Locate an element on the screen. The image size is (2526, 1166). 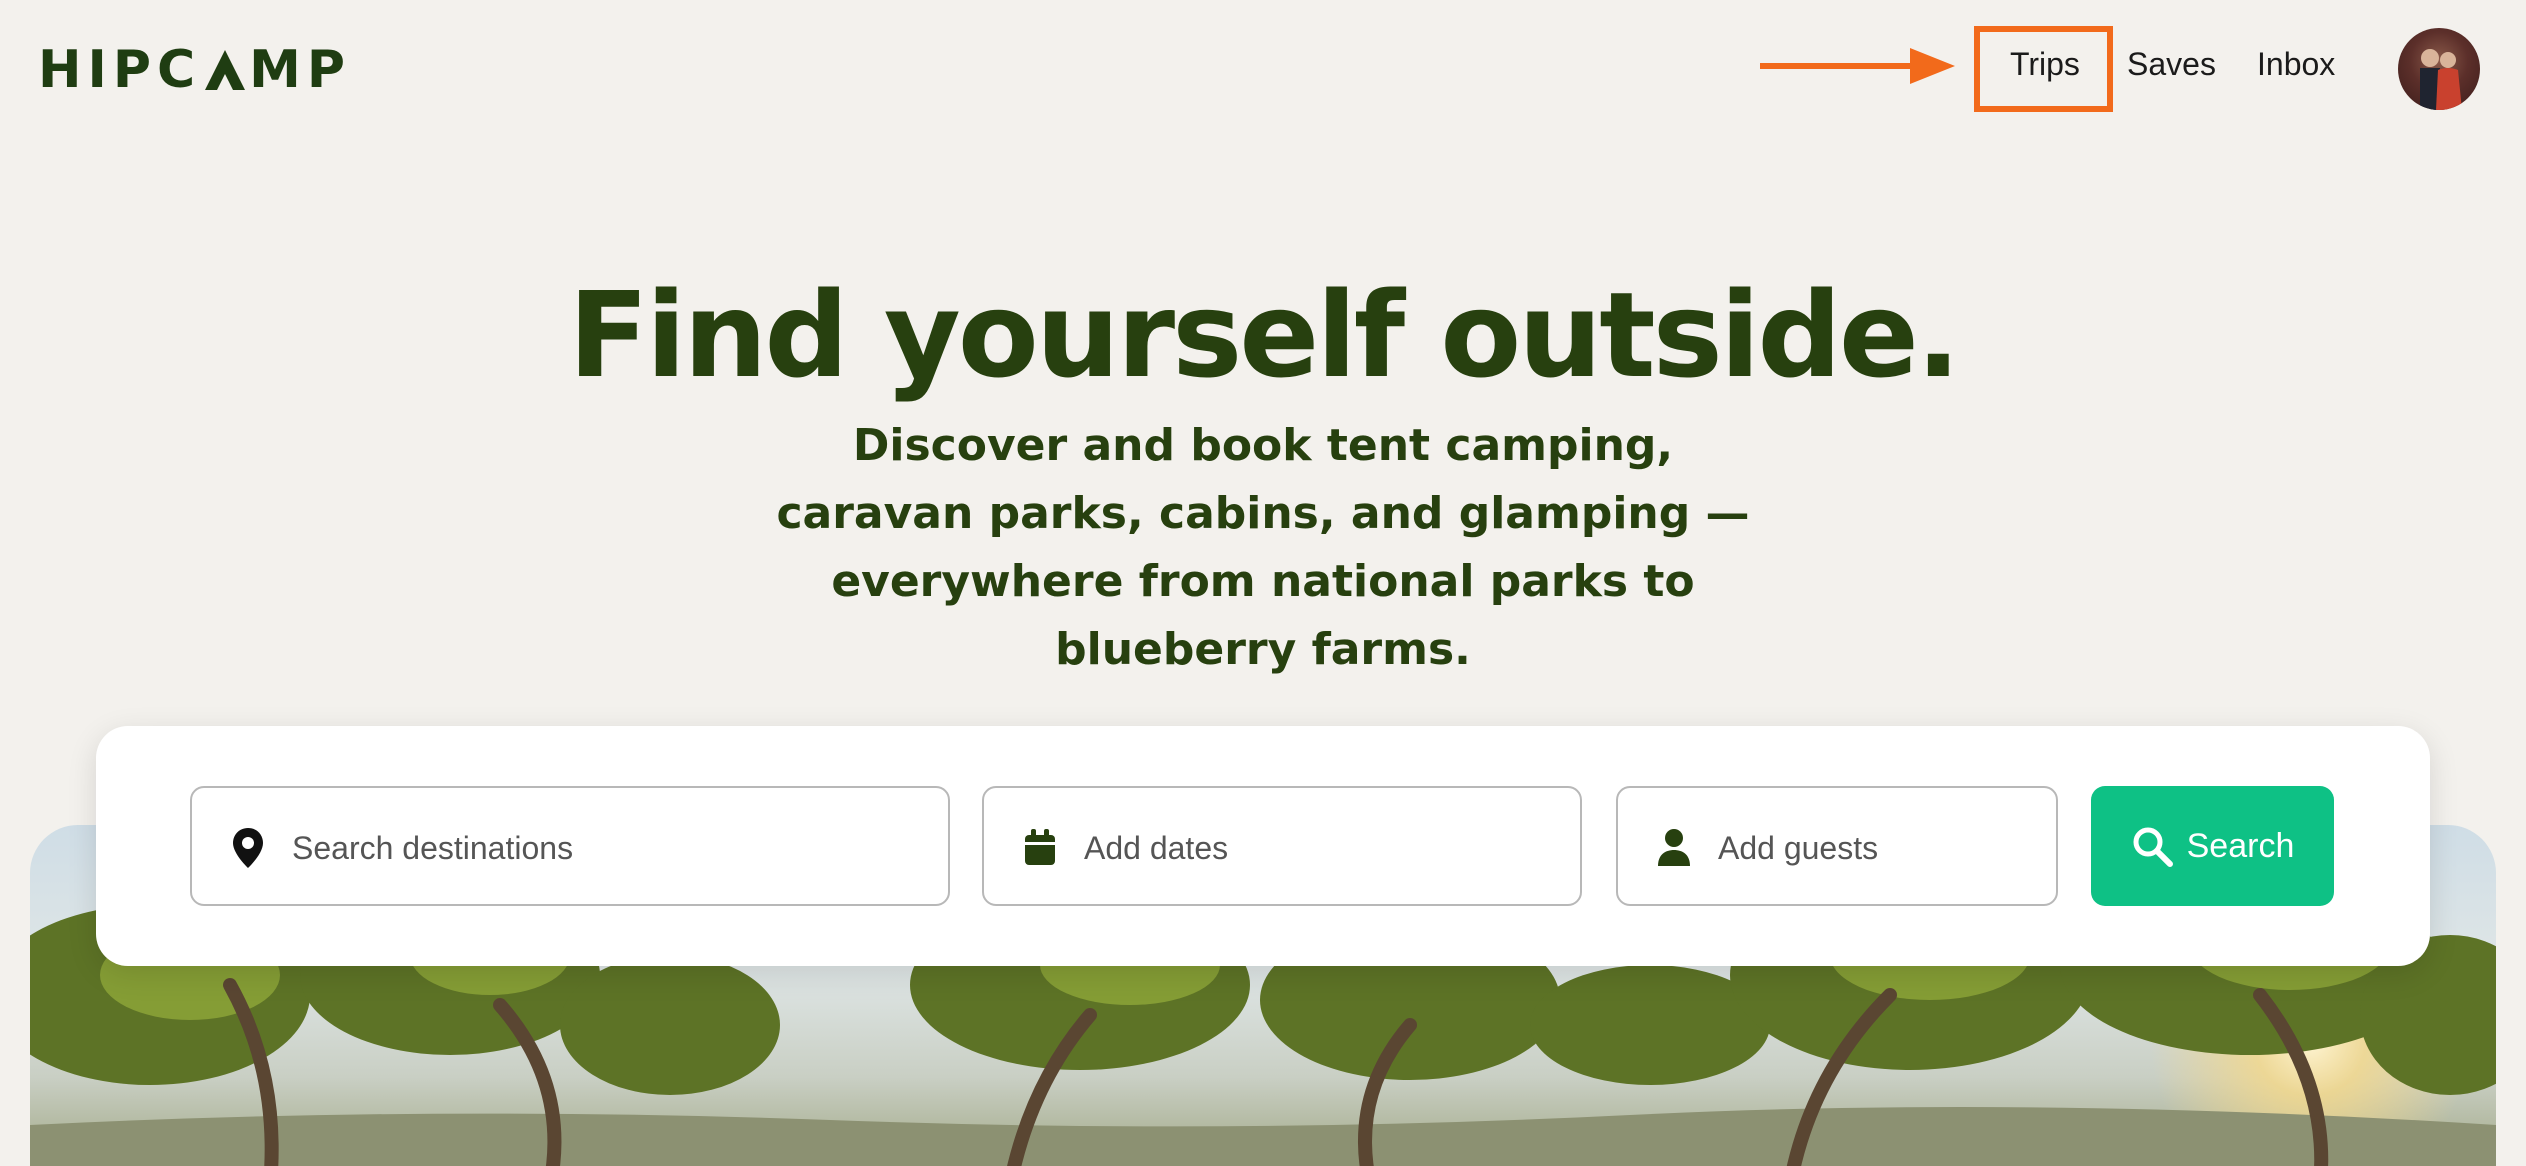
dates-field: Add dates is located at coordinates (1282, 846).